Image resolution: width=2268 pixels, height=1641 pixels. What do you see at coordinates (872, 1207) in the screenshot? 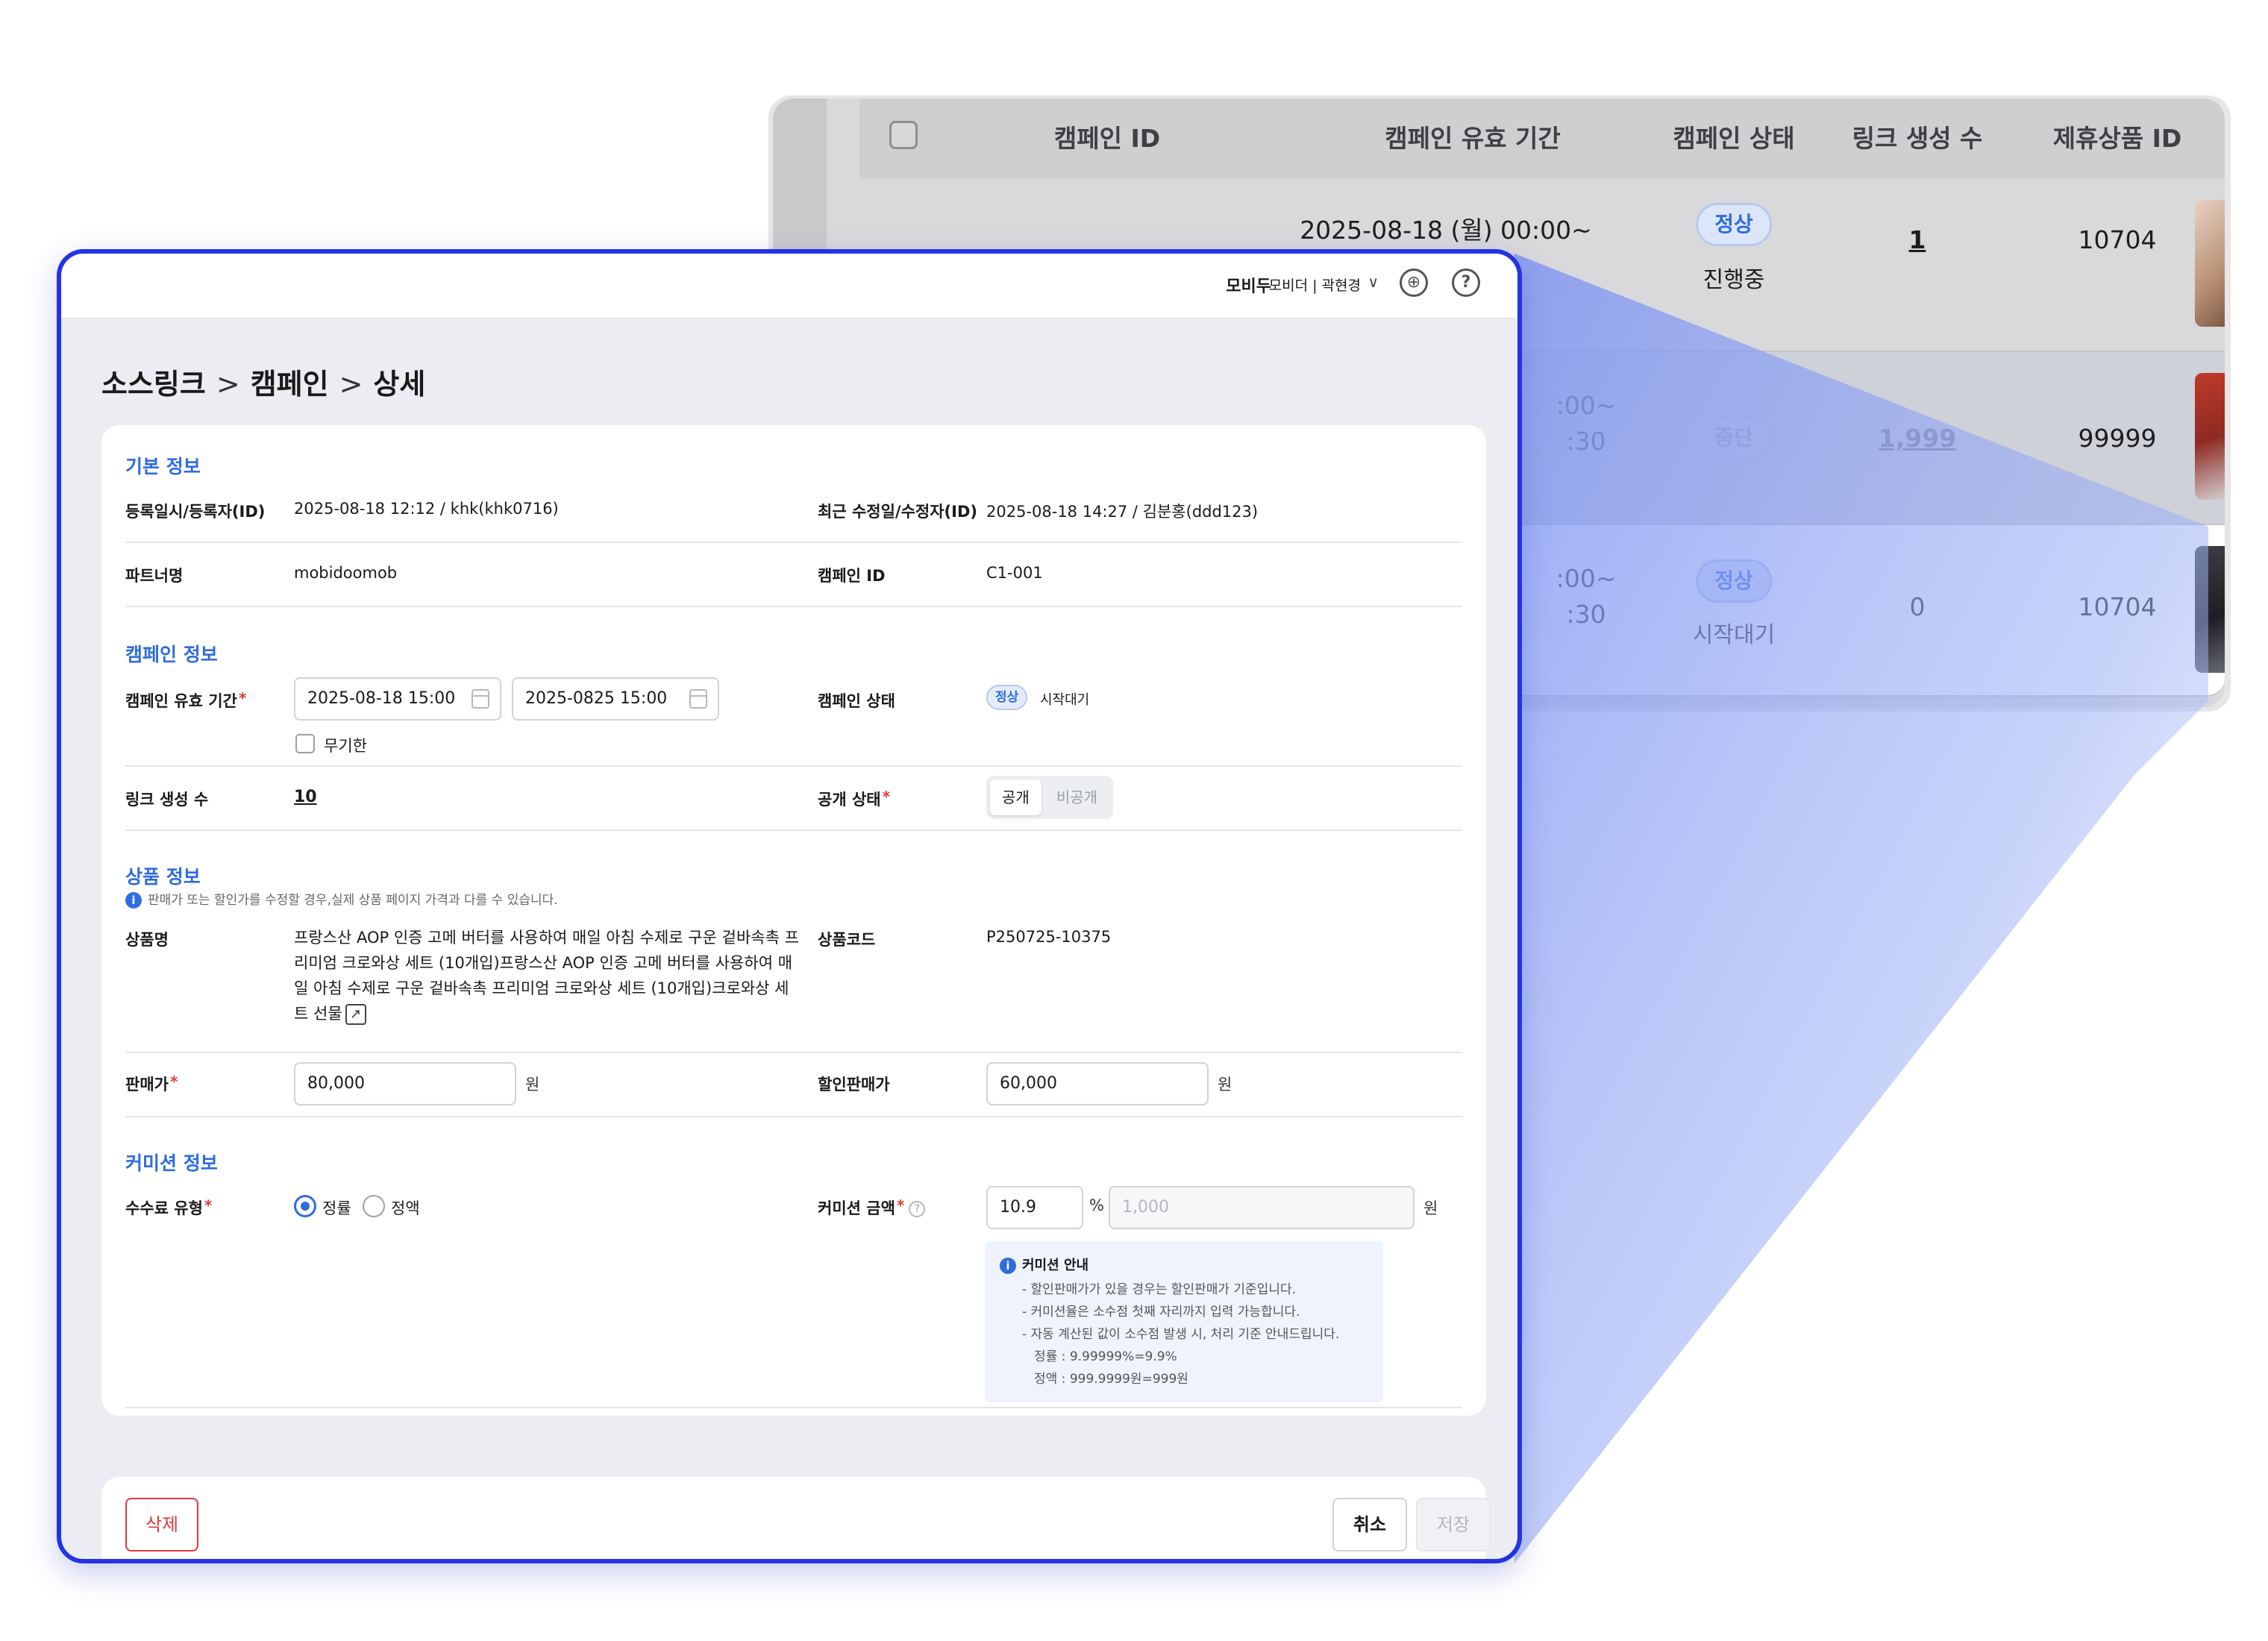
I see `commission-amount-label: 커미션 금액 *?` at bounding box center [872, 1207].